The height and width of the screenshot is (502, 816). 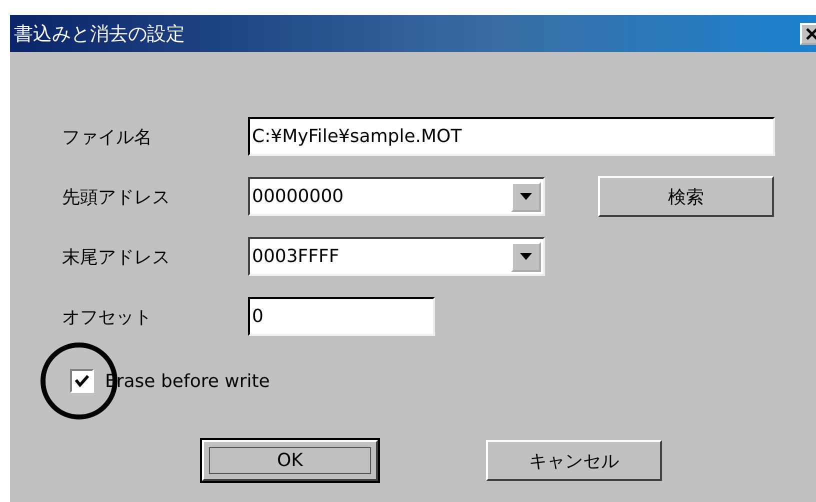 What do you see at coordinates (290, 460) in the screenshot?
I see `dialog-button: OK` at bounding box center [290, 460].